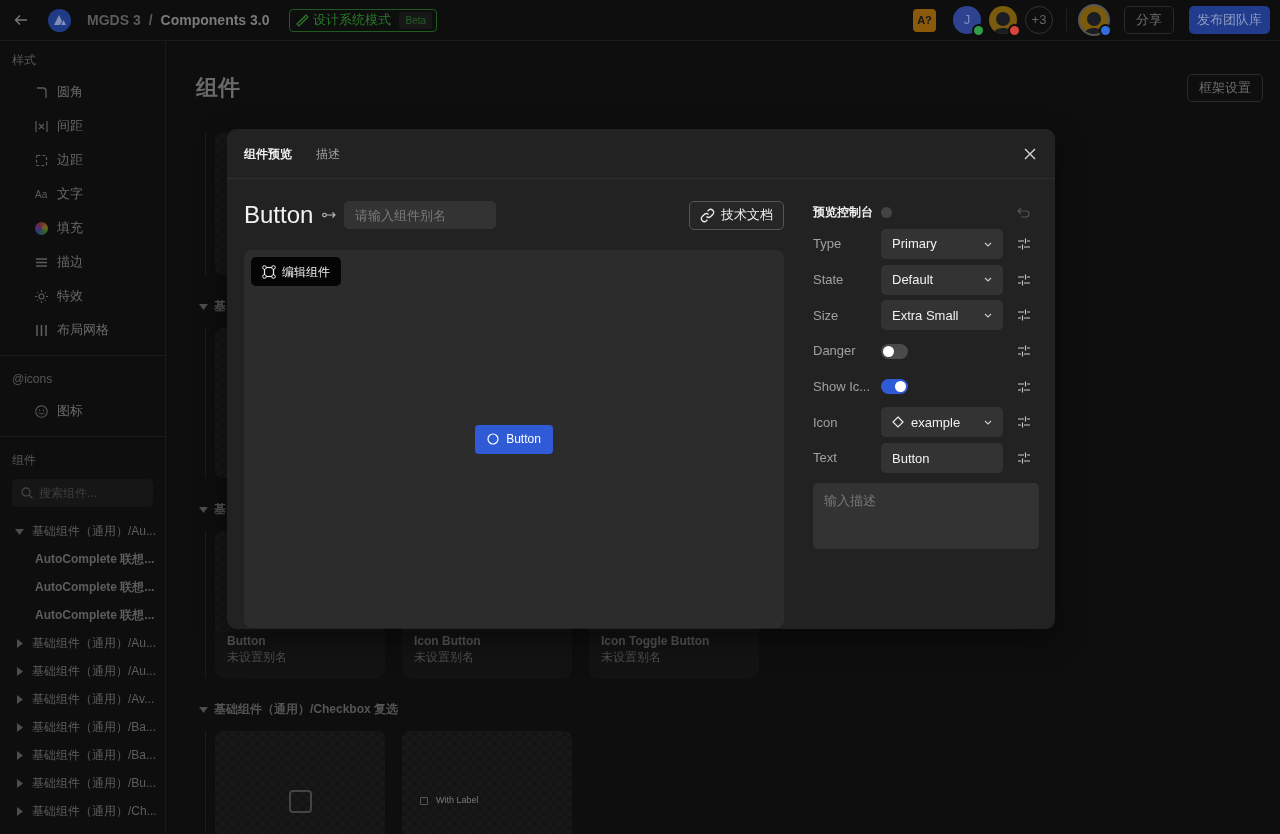 The image size is (1280, 834). I want to click on lines-icon, so click(41, 262).